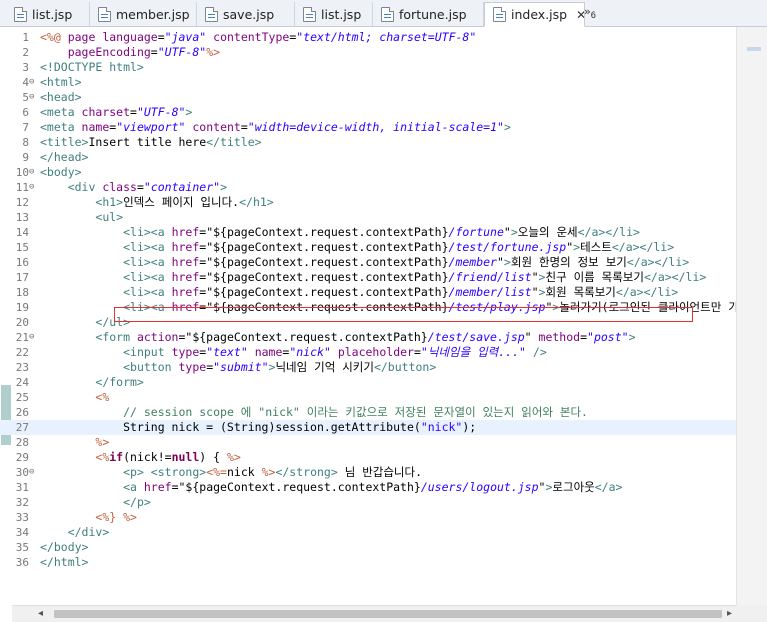 The height and width of the screenshot is (622, 767). I want to click on line-number: 33, so click(22, 517).